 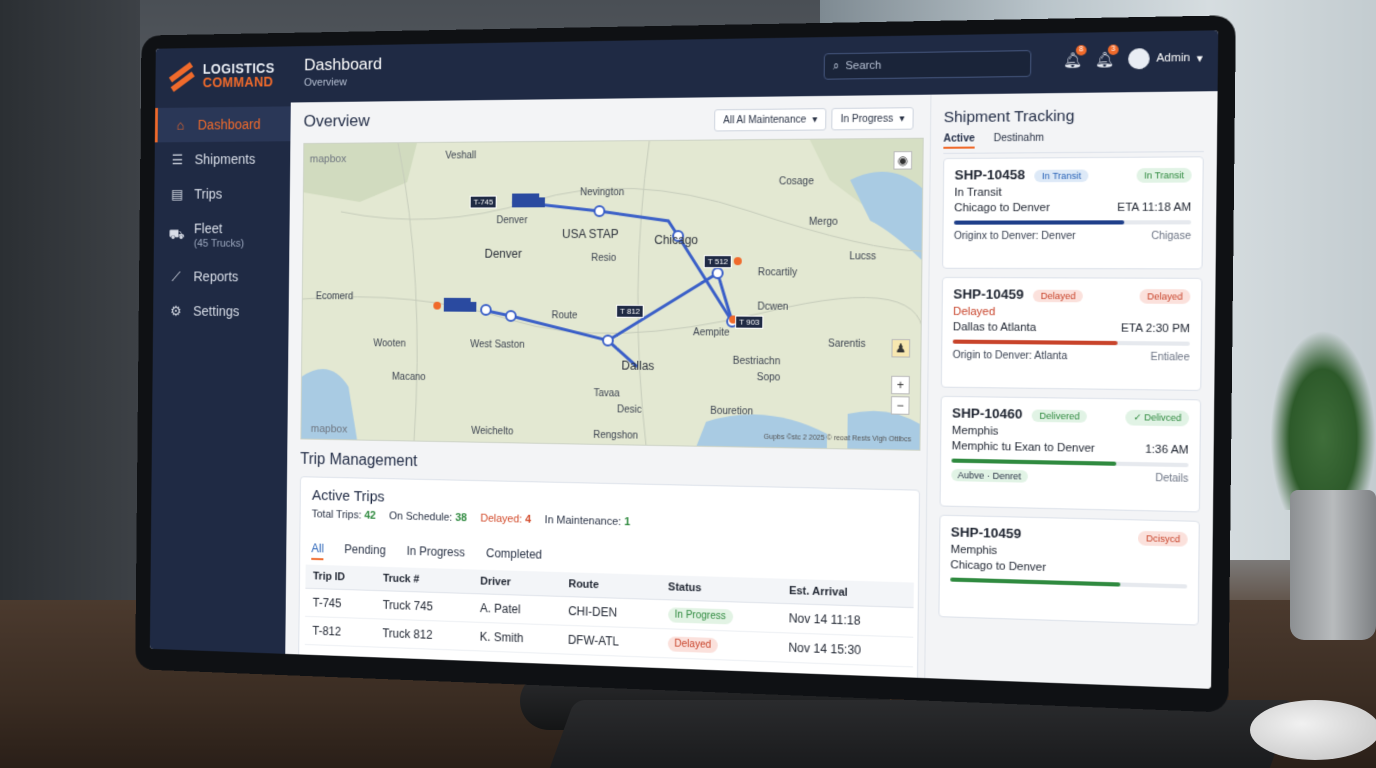 What do you see at coordinates (974, 312) in the screenshot?
I see `shipment-status: Delayed` at bounding box center [974, 312].